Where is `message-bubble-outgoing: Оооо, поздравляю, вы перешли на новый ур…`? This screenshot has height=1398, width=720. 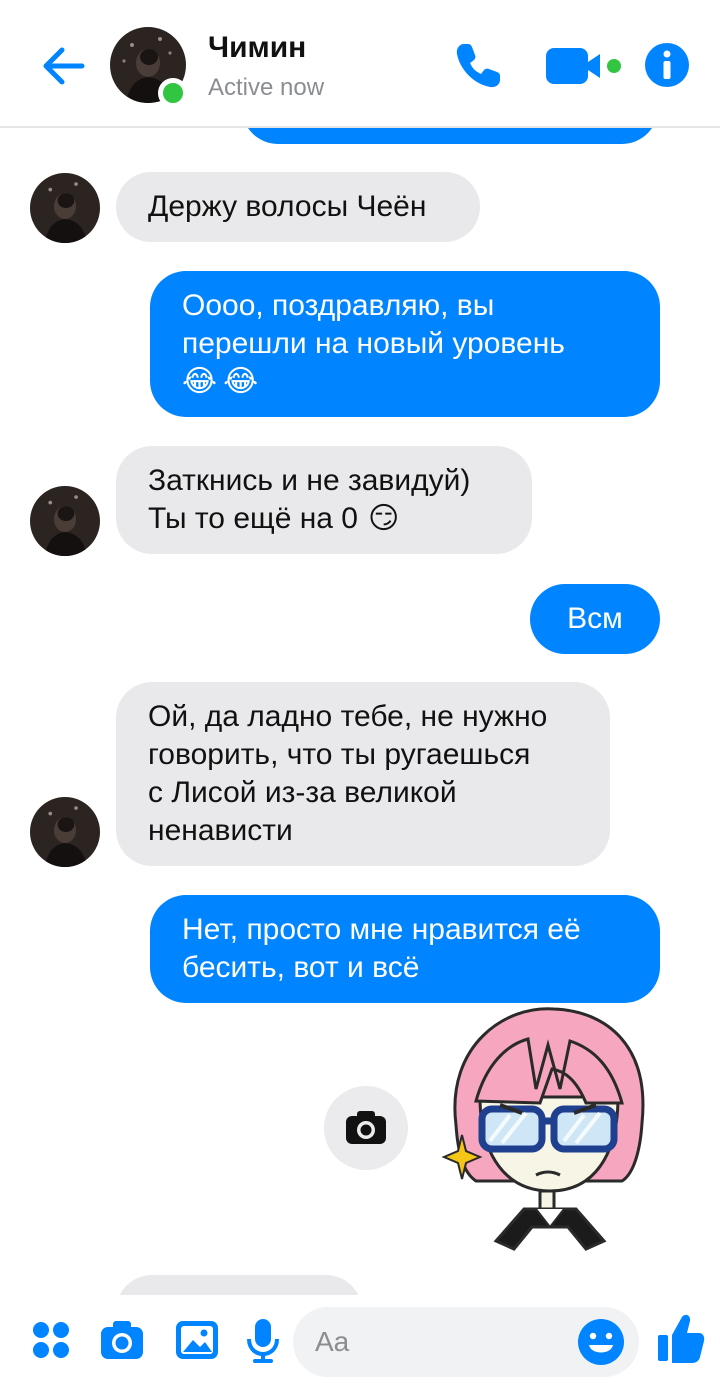
message-bubble-outgoing: Оооо, поздравляю, вы перешли на новый ур… is located at coordinates (405, 344).